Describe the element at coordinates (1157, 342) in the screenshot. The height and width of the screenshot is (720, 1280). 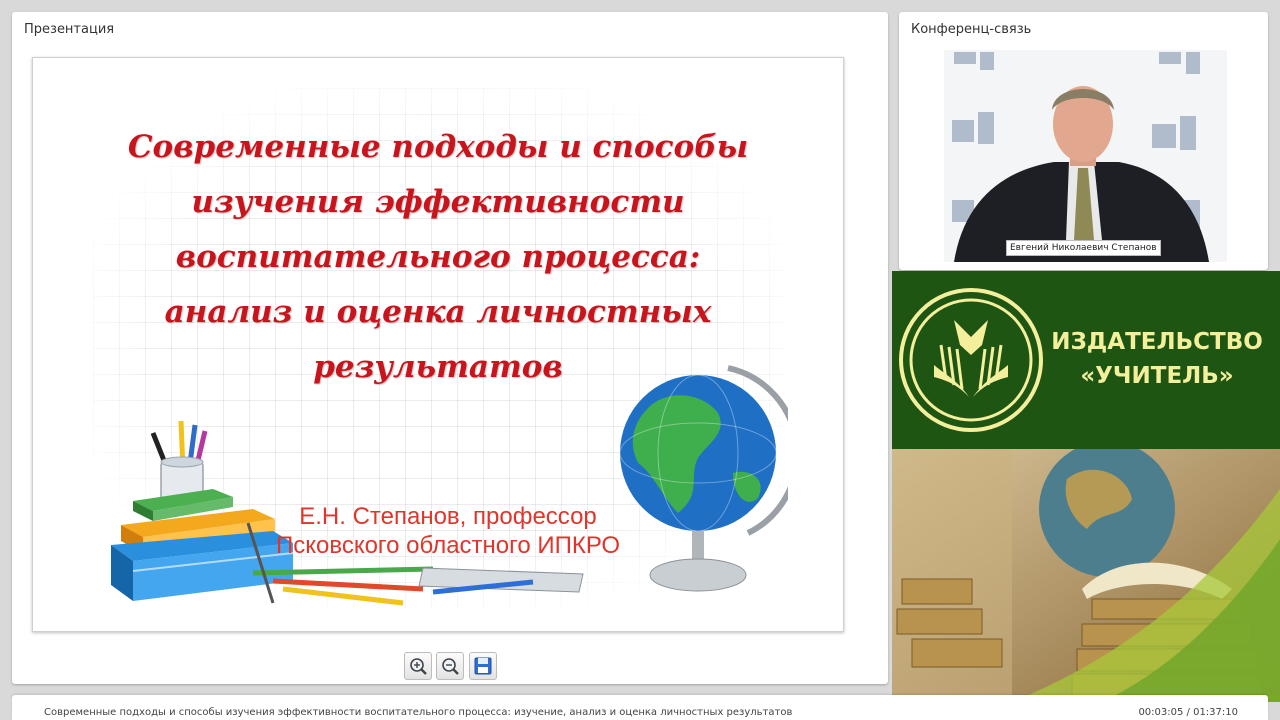
I see `publisher-name-line1: ИЗДАТЕЛЬСТВО` at that location.